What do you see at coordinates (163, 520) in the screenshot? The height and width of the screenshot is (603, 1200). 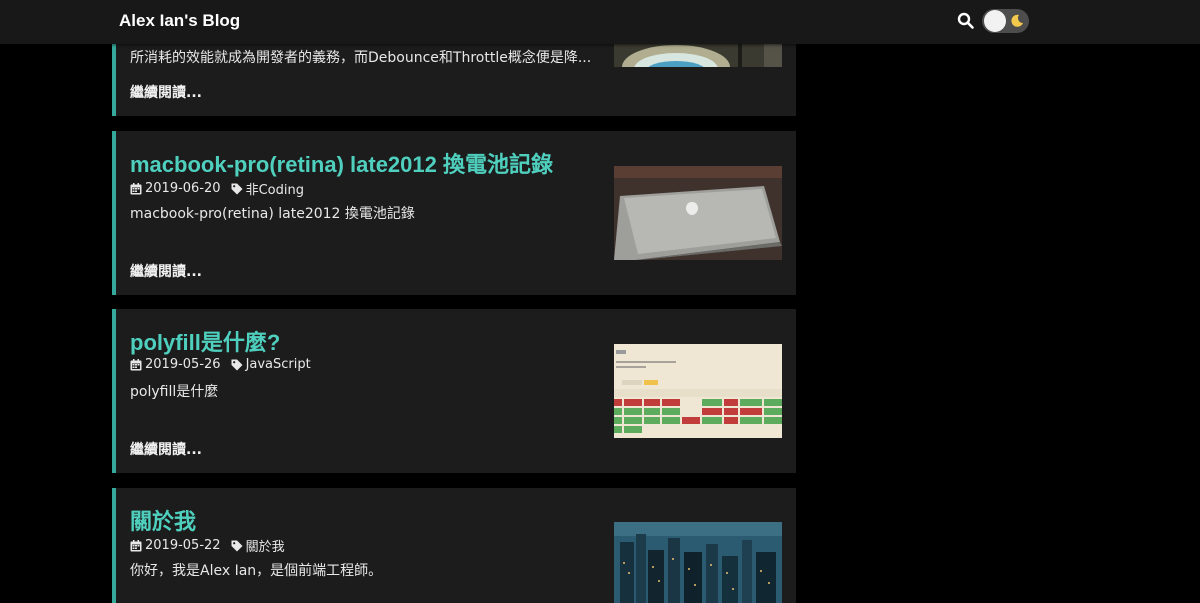 I see `post-title: 關於我` at bounding box center [163, 520].